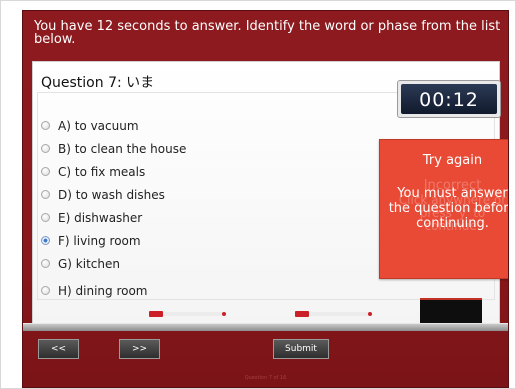  I want to click on progress-text: Question 7 of 16, so click(265, 378).